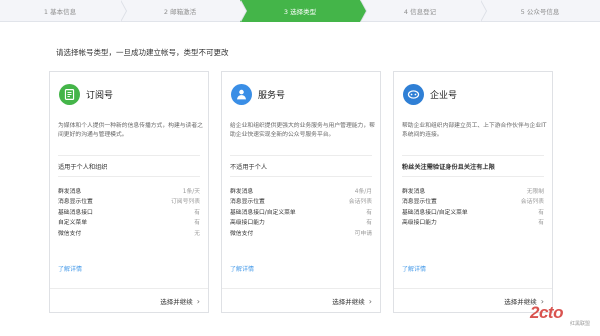 This screenshot has width=600, height=336. I want to click on service-icon, so click(241, 94).